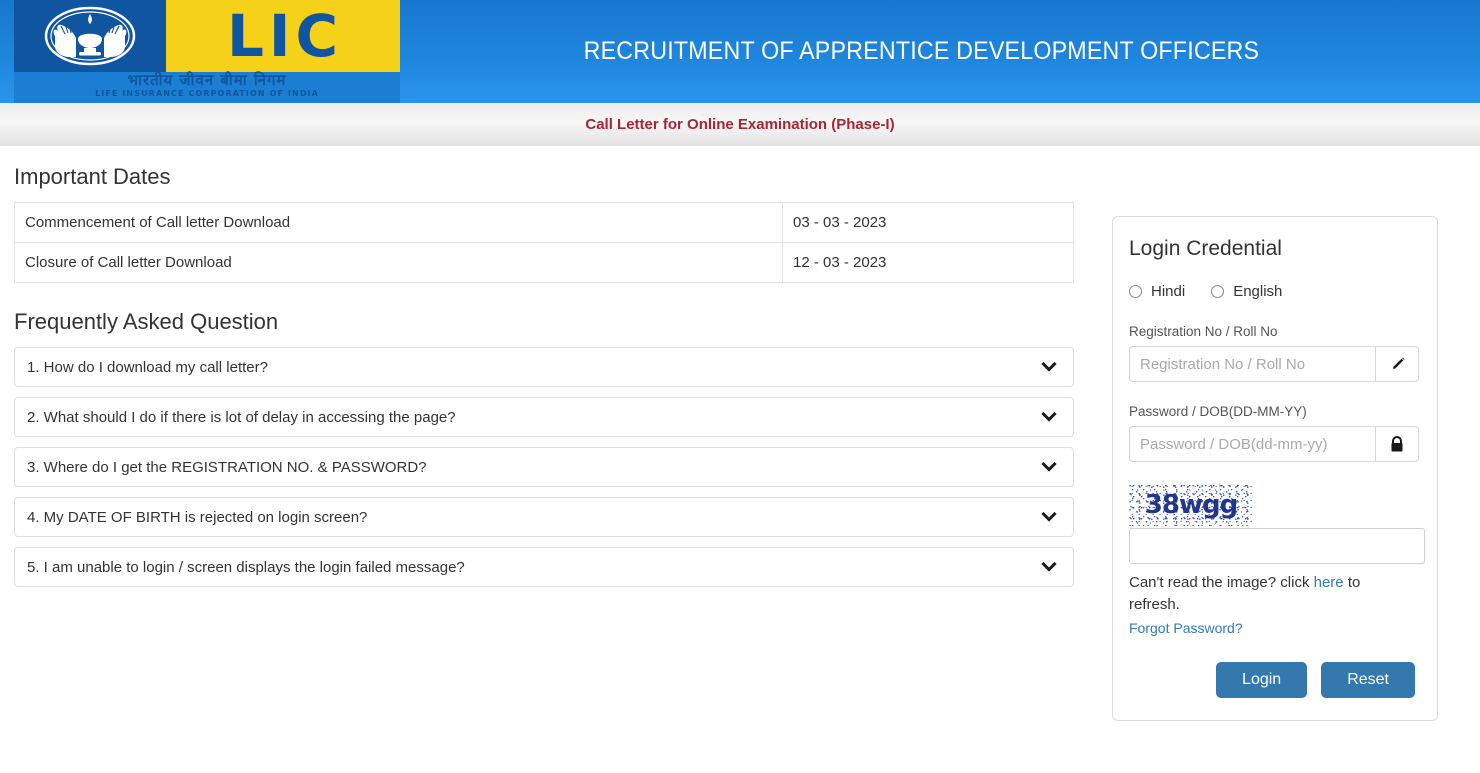  I want to click on captcha-text: 38wgg, so click(1191, 505).